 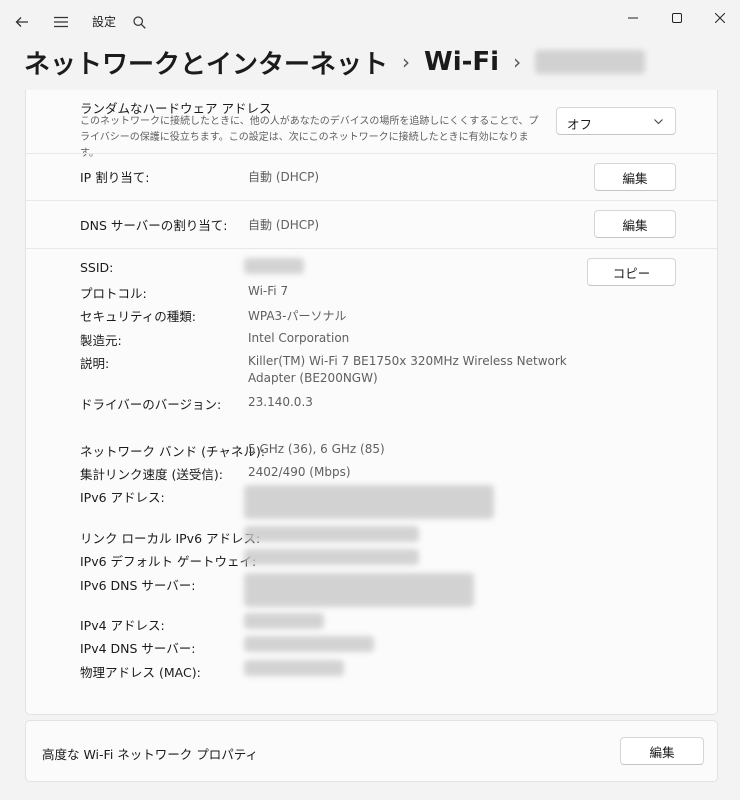 I want to click on ipv6-gateway-label: IPv6 デフォルト ゲートウェイ:, so click(x=168, y=561).